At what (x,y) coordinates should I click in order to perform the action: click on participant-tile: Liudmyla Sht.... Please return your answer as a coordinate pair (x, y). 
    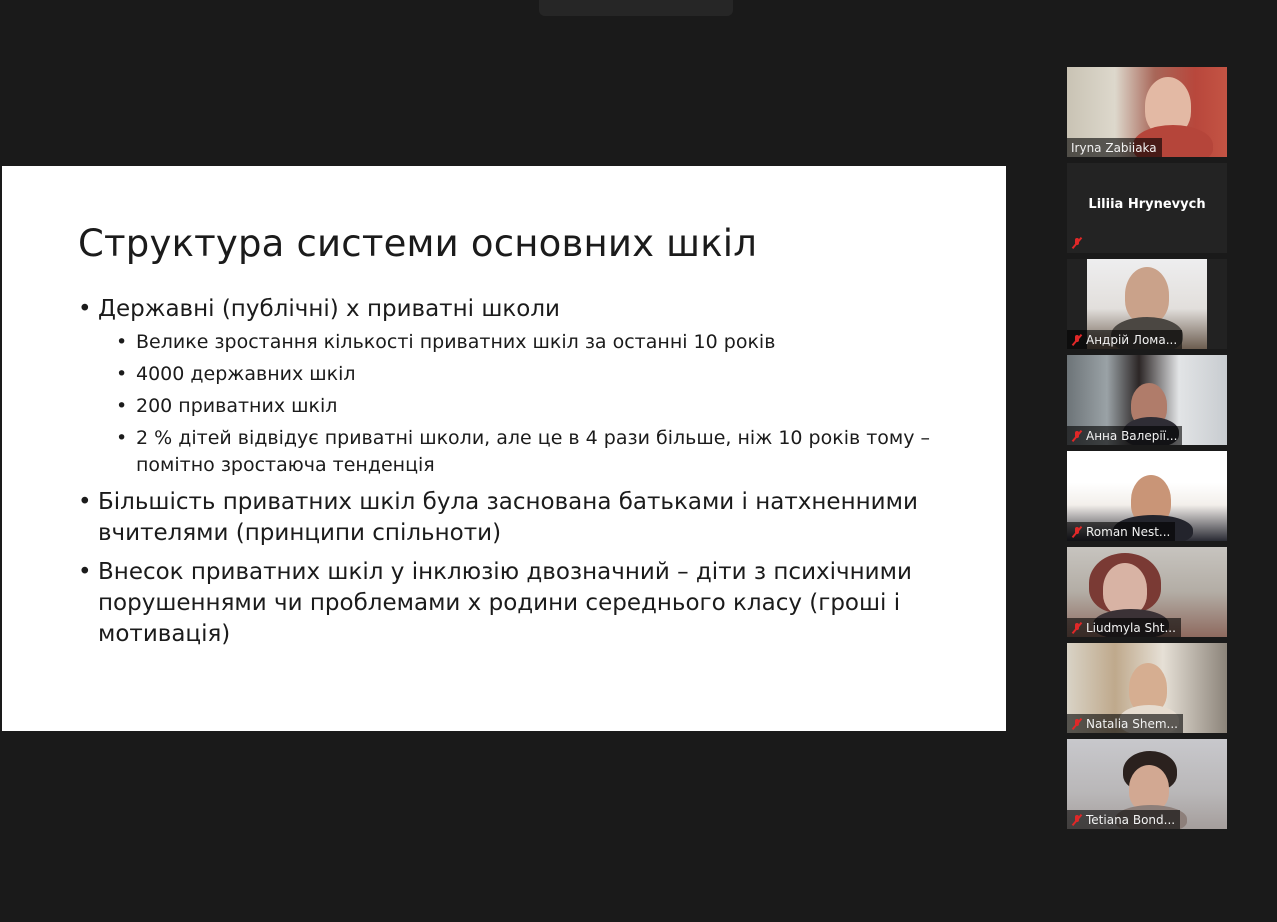
    Looking at the image, I should click on (1147, 592).